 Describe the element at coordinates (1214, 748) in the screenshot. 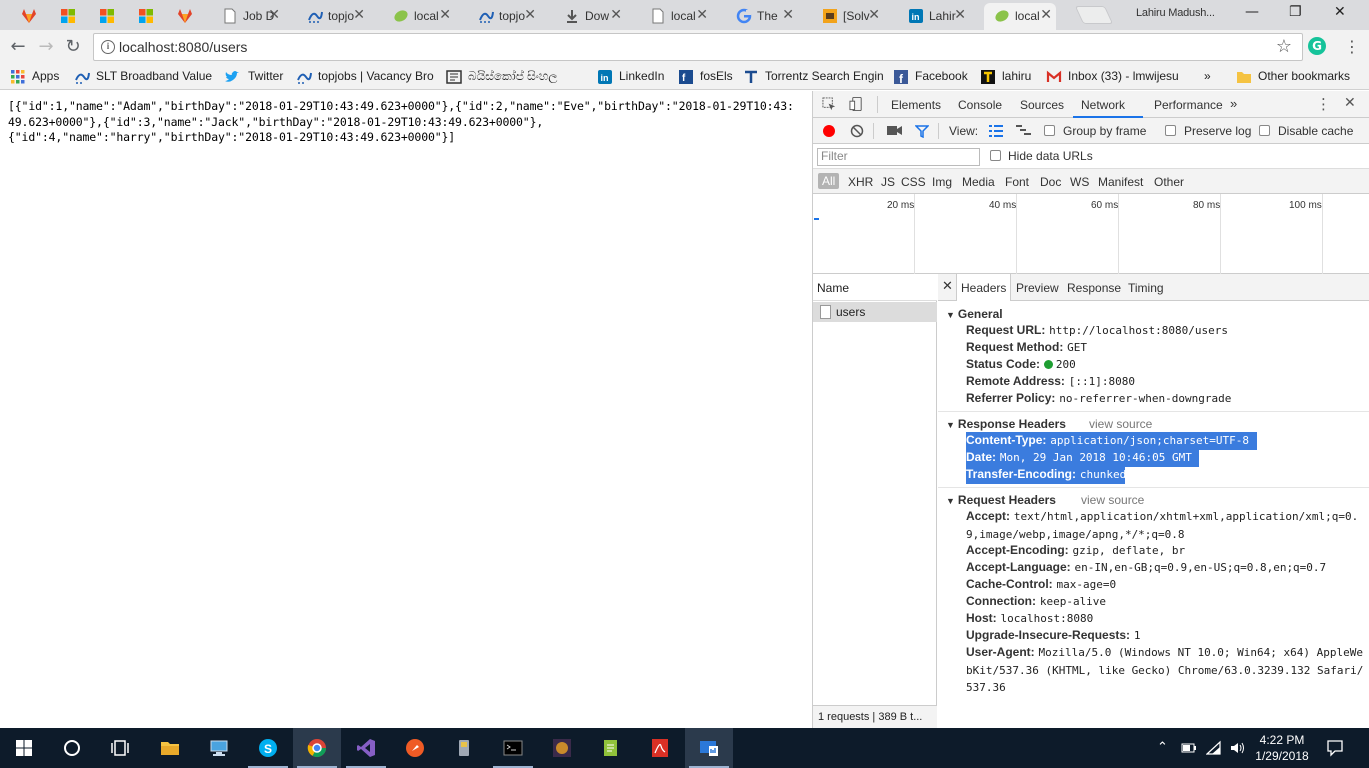

I see `wifi-icon` at that location.